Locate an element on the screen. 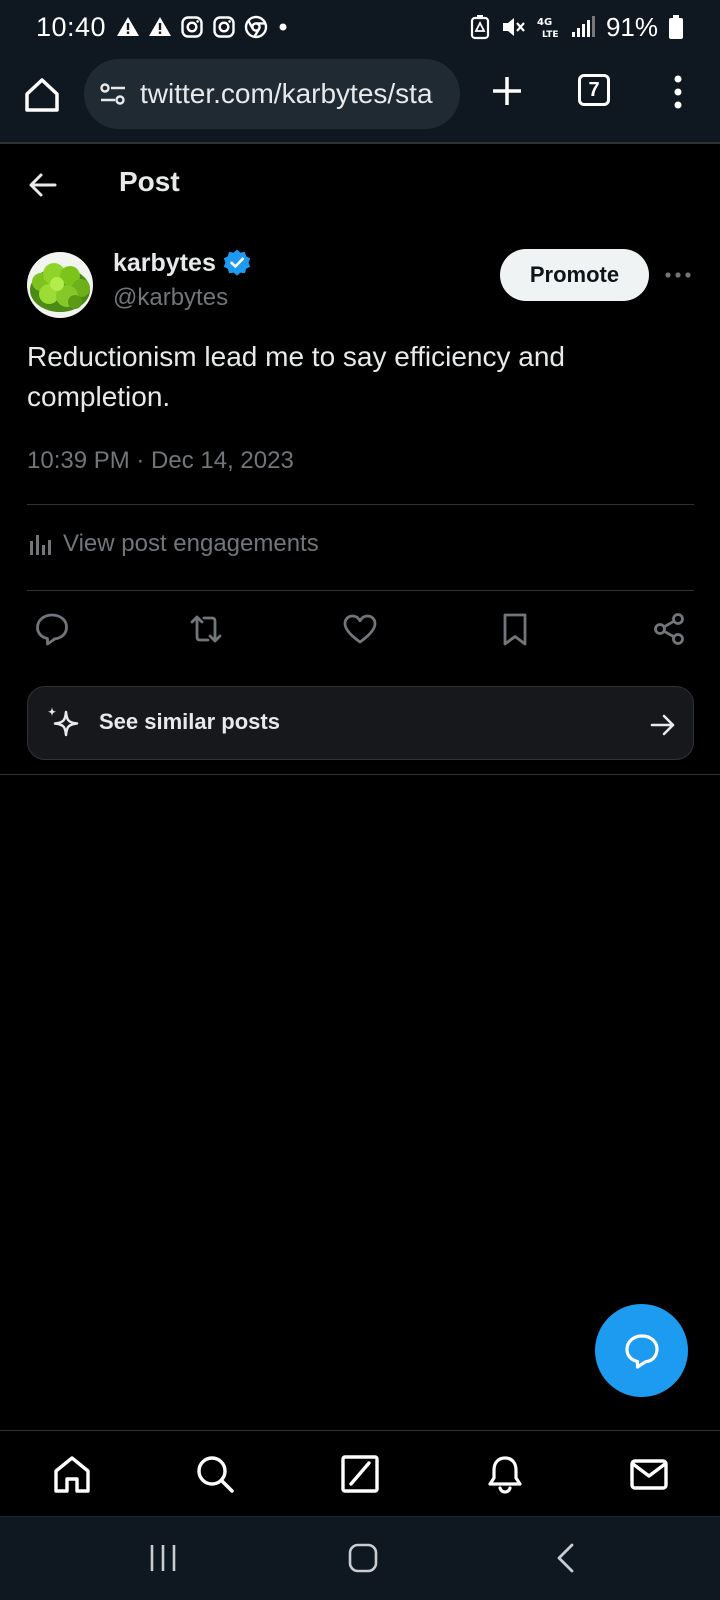 The height and width of the screenshot is (1600, 720). site-settings-icon is located at coordinates (113, 94).